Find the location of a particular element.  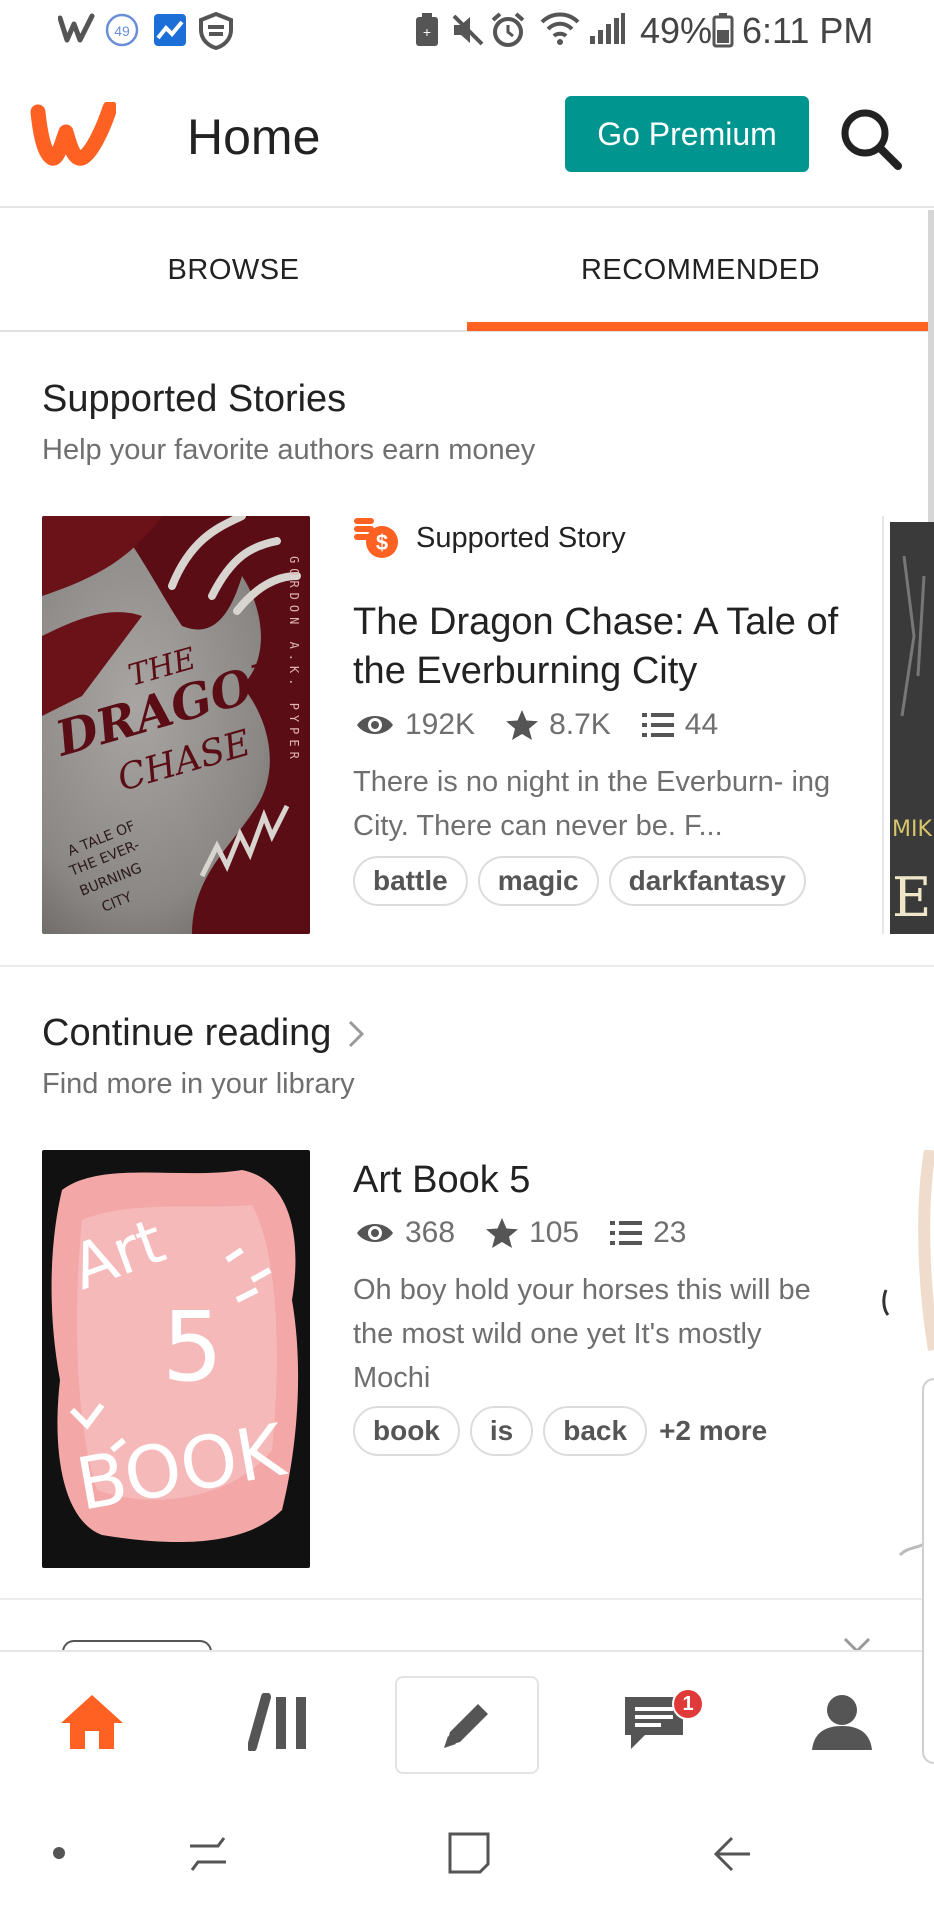

battery-percent: 49% is located at coordinates (676, 30).